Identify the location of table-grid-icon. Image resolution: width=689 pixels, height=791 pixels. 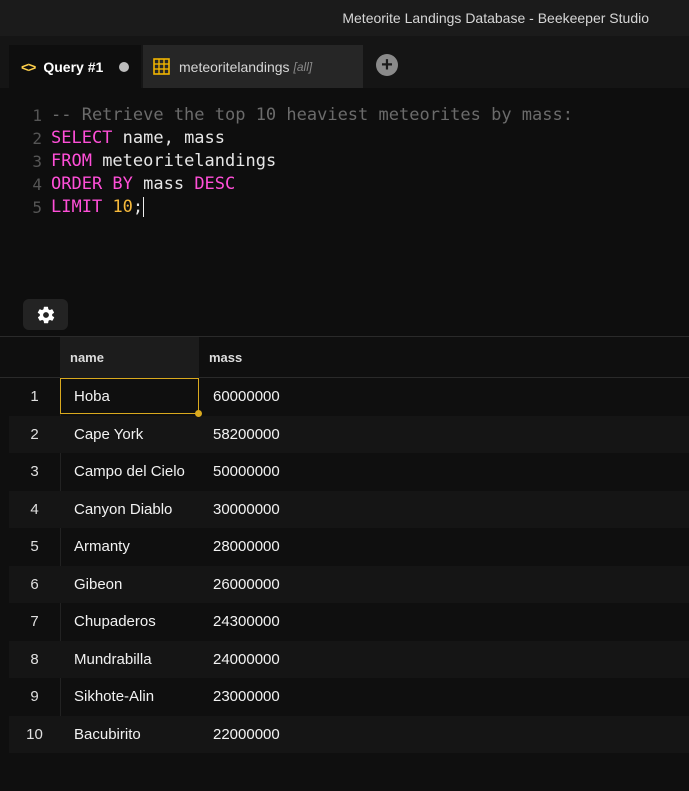
(161, 66).